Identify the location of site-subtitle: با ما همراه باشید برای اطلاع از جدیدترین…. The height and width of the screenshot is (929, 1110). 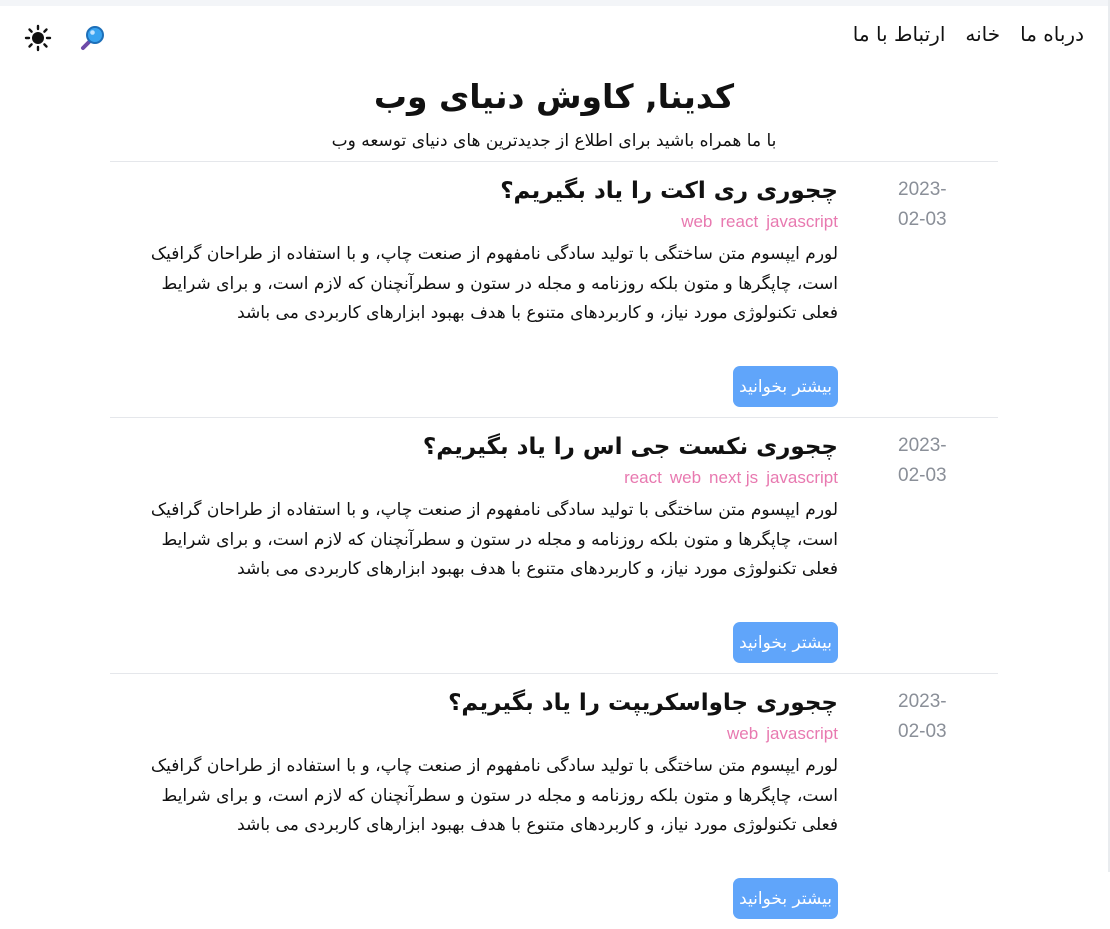
(554, 141).